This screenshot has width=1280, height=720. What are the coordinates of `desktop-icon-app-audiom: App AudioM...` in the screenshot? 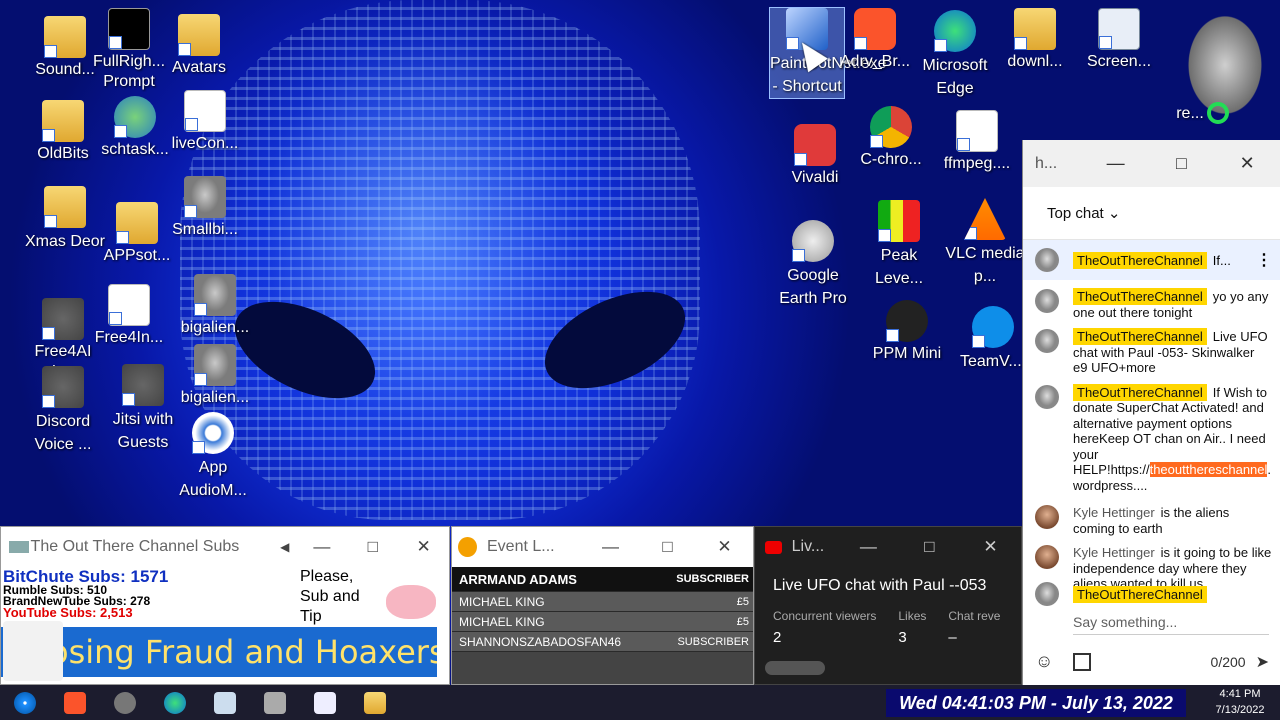 It's located at (213, 457).